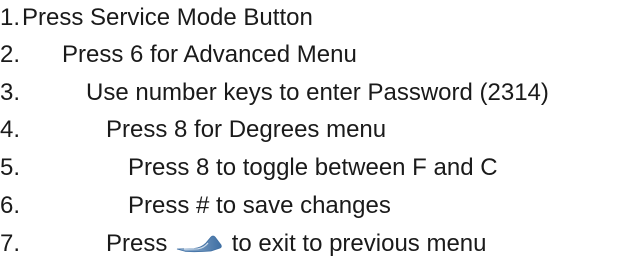 This screenshot has width=640, height=269. I want to click on back-arrow-icon, so click(199, 243).